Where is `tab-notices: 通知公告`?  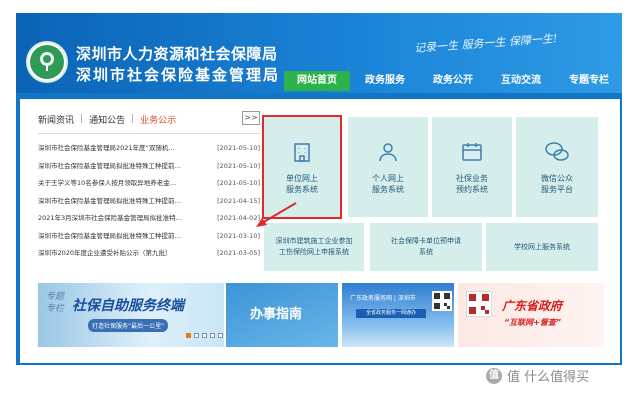
tab-notices: 通知公告 is located at coordinates (107, 119).